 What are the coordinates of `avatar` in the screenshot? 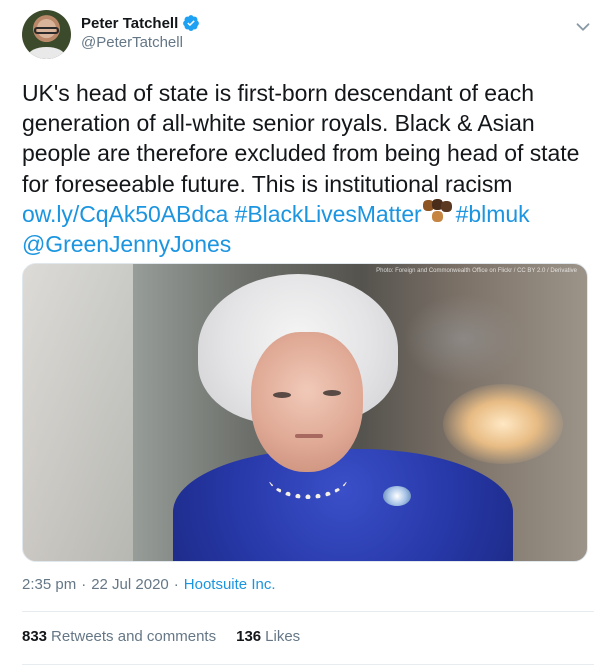 It's located at (46, 34).